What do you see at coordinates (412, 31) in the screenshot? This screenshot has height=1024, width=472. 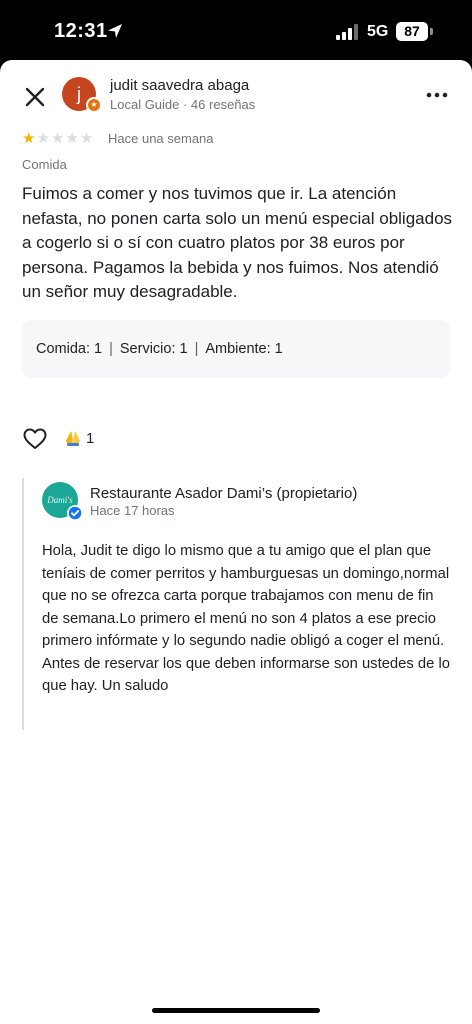 I see `battery-icon: 87` at bounding box center [412, 31].